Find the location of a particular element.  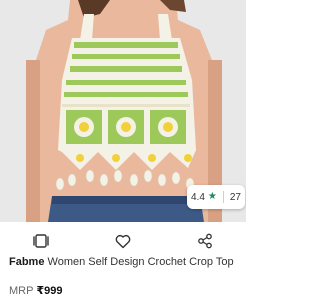

action-bar is located at coordinates (123, 241).